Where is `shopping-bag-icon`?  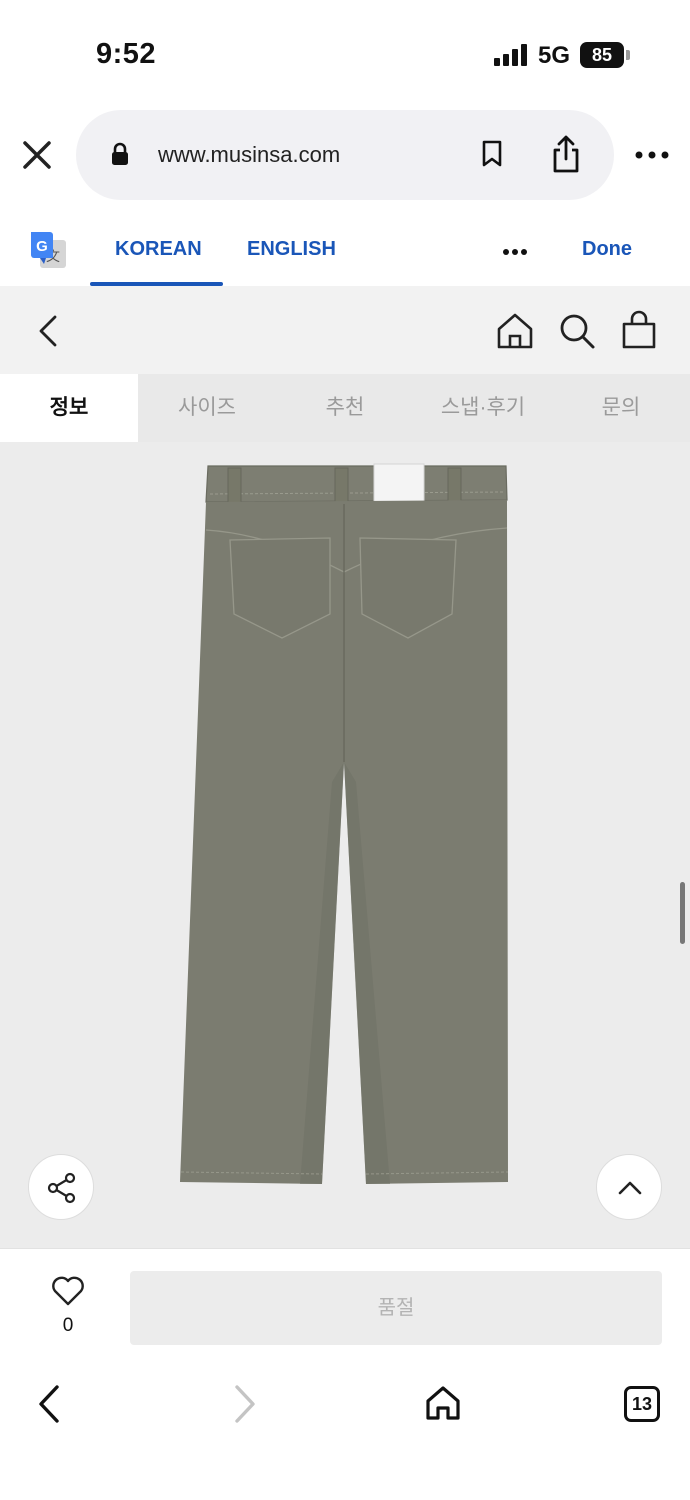 shopping-bag-icon is located at coordinates (639, 330).